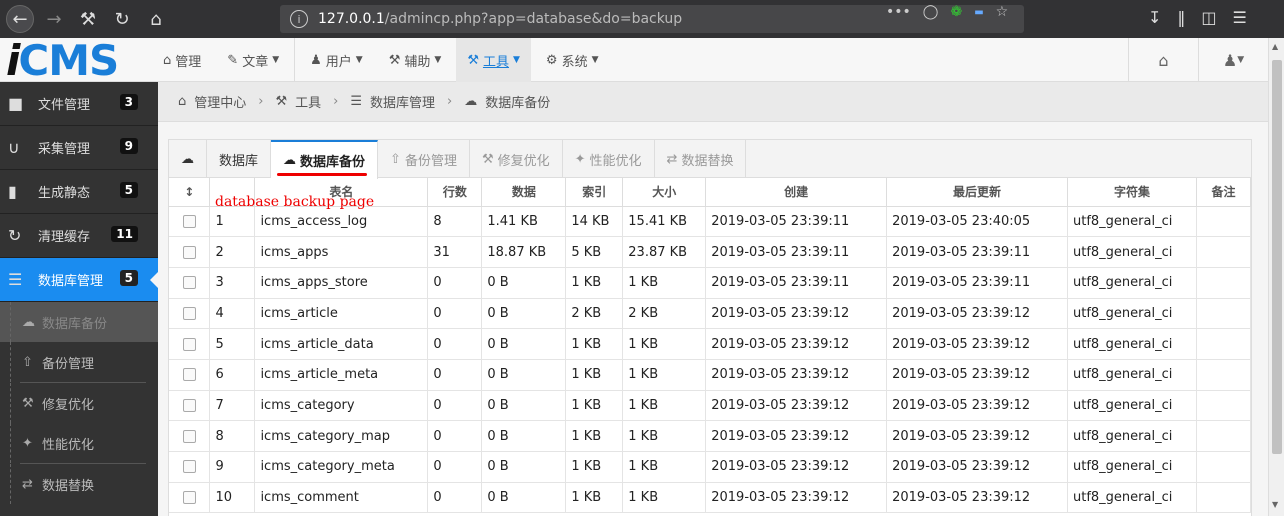 The width and height of the screenshot is (1284, 516). Describe the element at coordinates (20, 19) in the screenshot. I see `back-icon: ←` at that location.